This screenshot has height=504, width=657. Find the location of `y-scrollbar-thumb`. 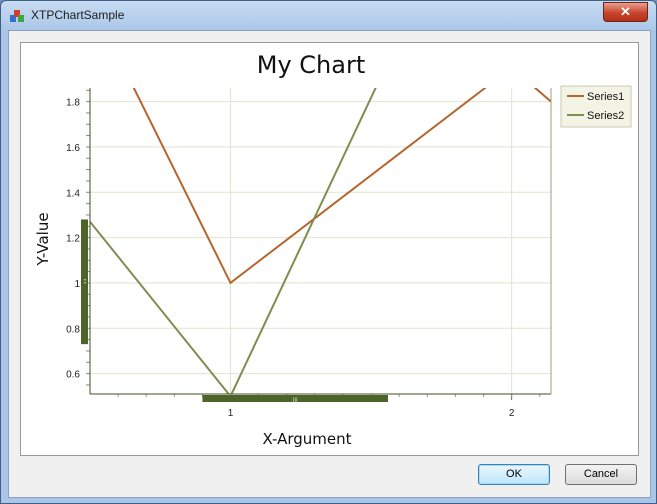

y-scrollbar-thumb is located at coordinates (84, 282).